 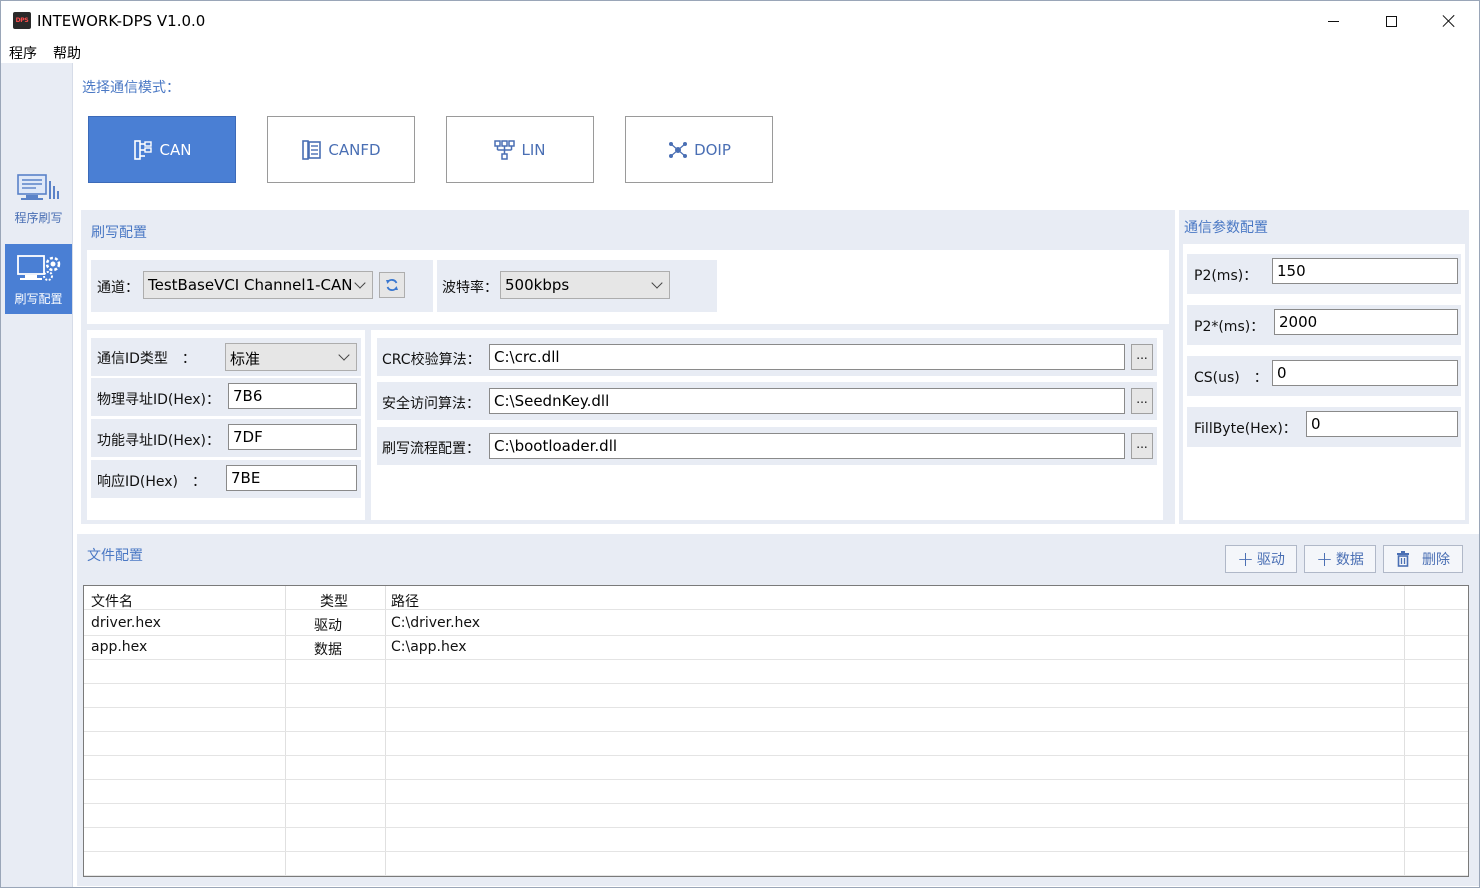 I want to click on id-type-label: 通信ID类型 ：, so click(x=146, y=359).